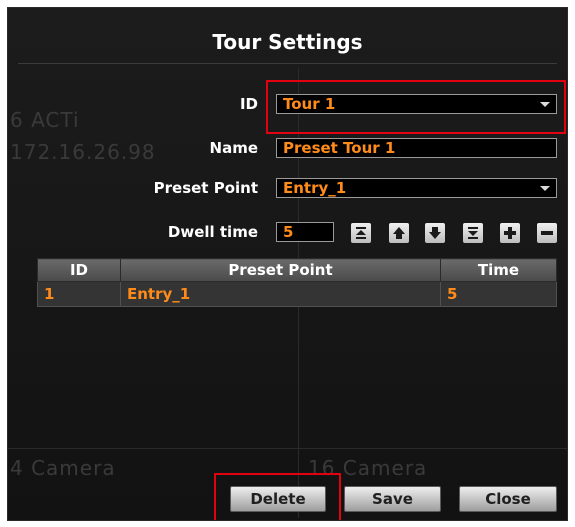 The image size is (575, 527). Describe the element at coordinates (83, 152) in the screenshot. I see `background-watermark: 172.16.26.98` at that location.